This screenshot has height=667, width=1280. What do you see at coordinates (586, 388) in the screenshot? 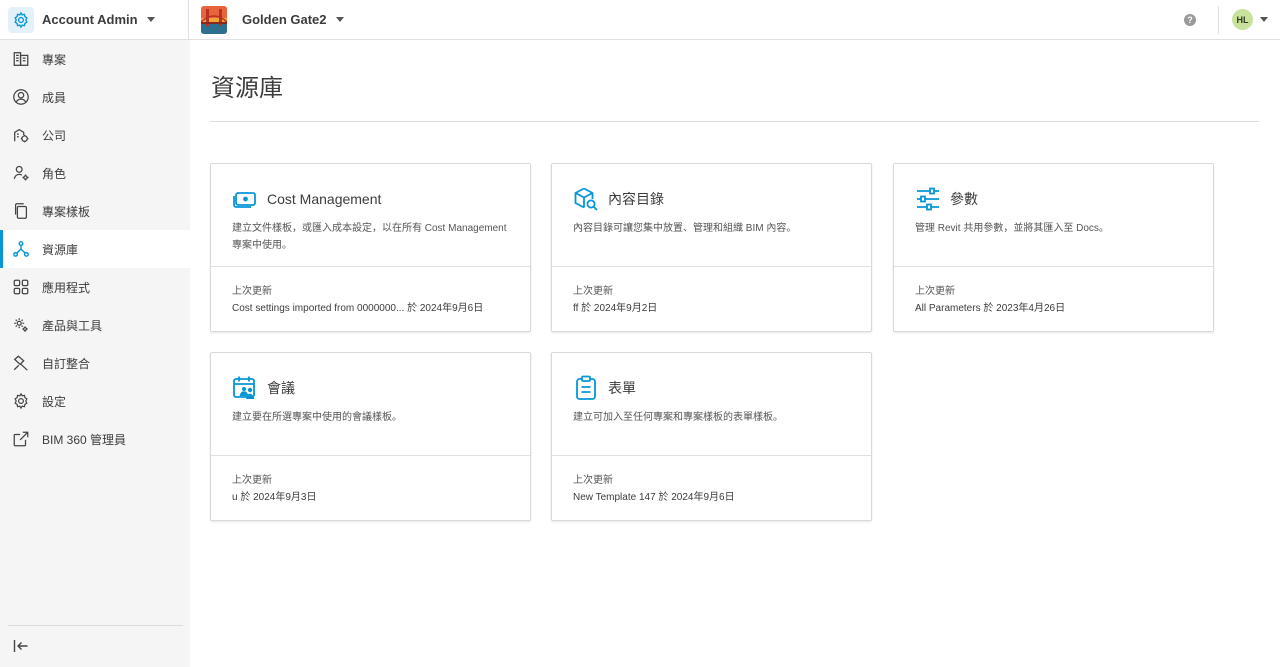
I see `clipboard-icon` at bounding box center [586, 388].